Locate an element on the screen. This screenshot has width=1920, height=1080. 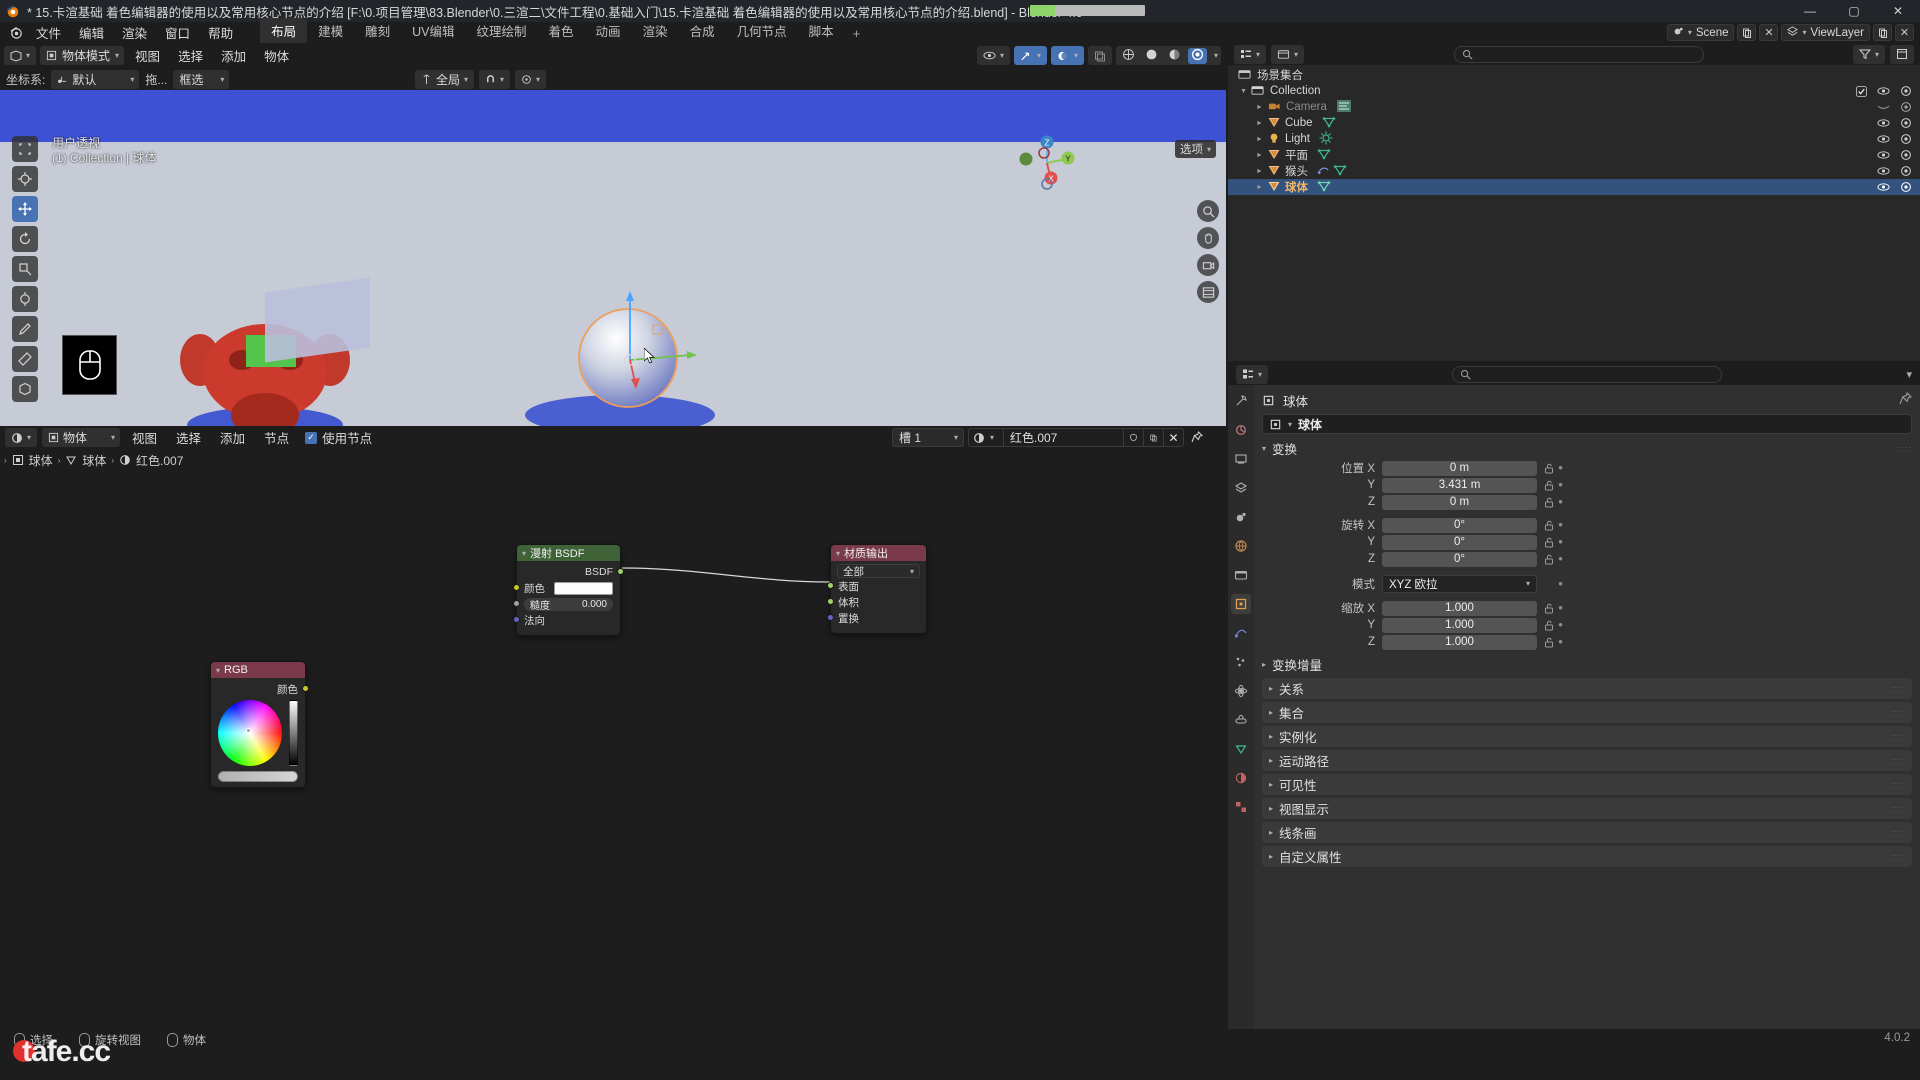
shader-editor-type-selector: ▾ is located at coordinates (21, 437).